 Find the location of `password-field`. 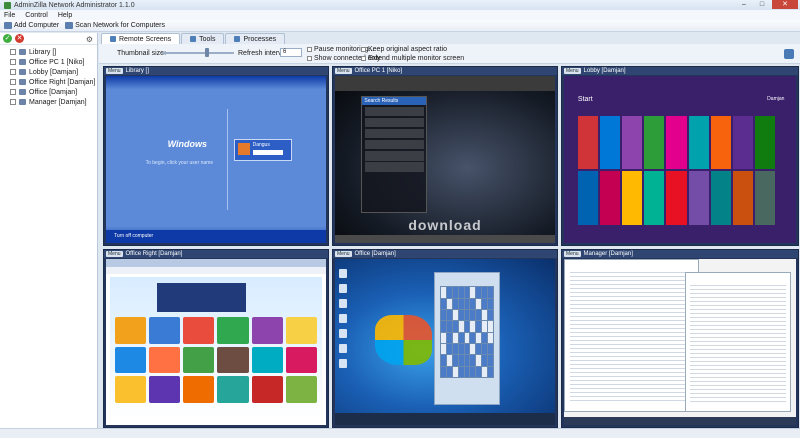

password-field is located at coordinates (267, 153).